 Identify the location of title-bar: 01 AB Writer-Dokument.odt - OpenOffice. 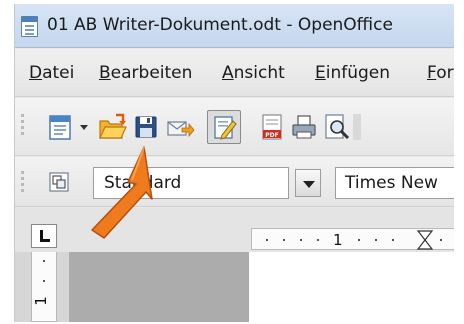
(234, 26).